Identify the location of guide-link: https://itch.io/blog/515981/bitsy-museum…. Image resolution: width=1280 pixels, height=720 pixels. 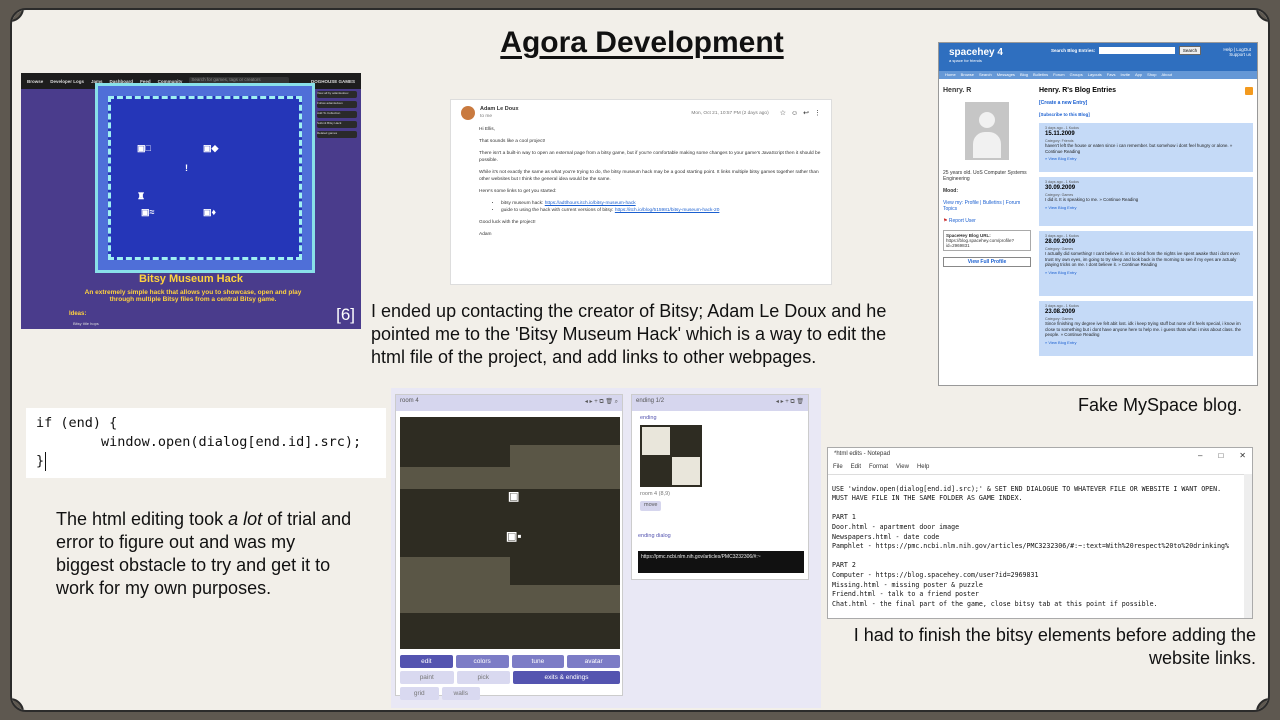
(667, 210).